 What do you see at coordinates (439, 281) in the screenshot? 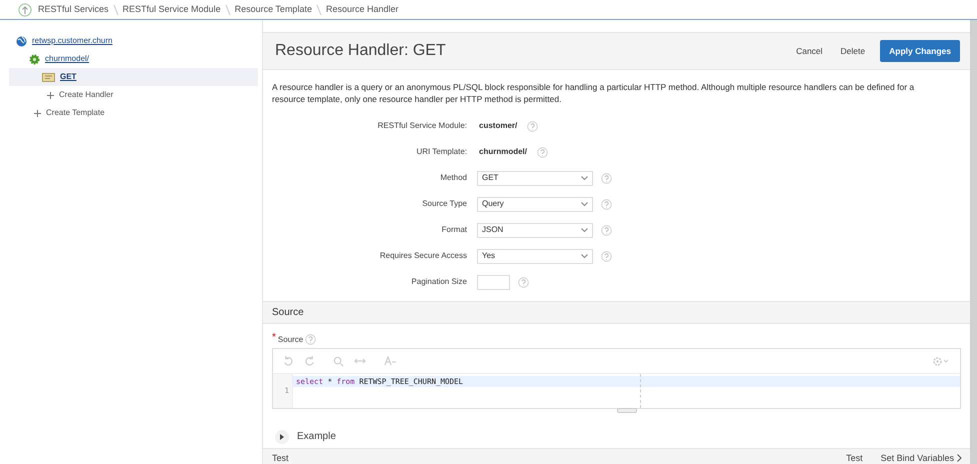
I see `field-label: Pagination Size` at bounding box center [439, 281].